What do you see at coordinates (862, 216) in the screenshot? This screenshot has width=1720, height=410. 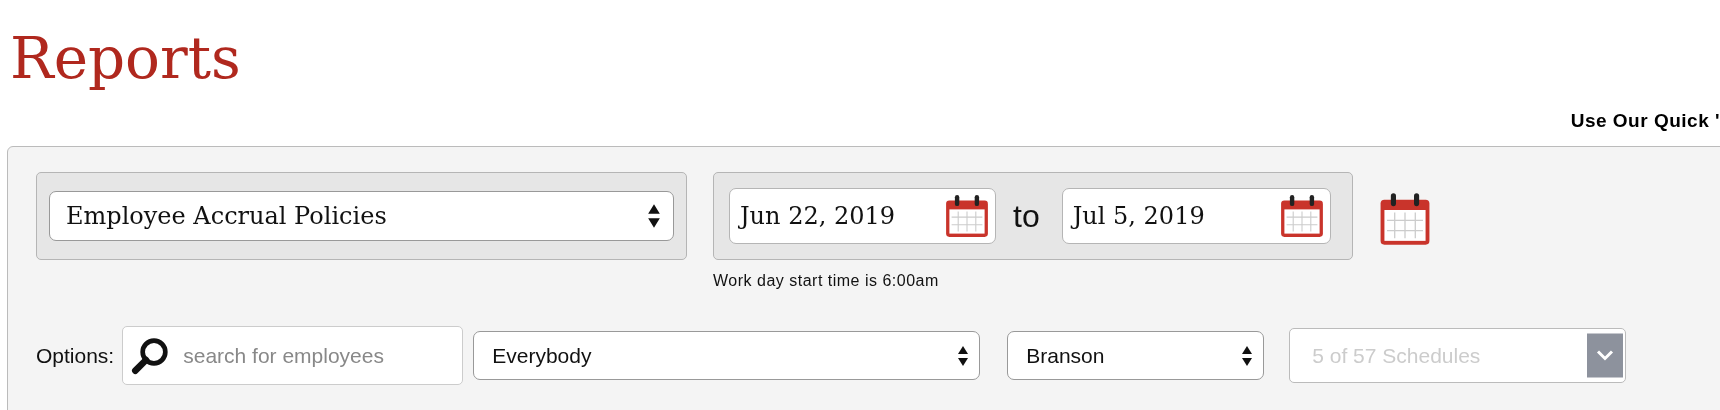 I see `start-date-field: Jun 22, 2019` at bounding box center [862, 216].